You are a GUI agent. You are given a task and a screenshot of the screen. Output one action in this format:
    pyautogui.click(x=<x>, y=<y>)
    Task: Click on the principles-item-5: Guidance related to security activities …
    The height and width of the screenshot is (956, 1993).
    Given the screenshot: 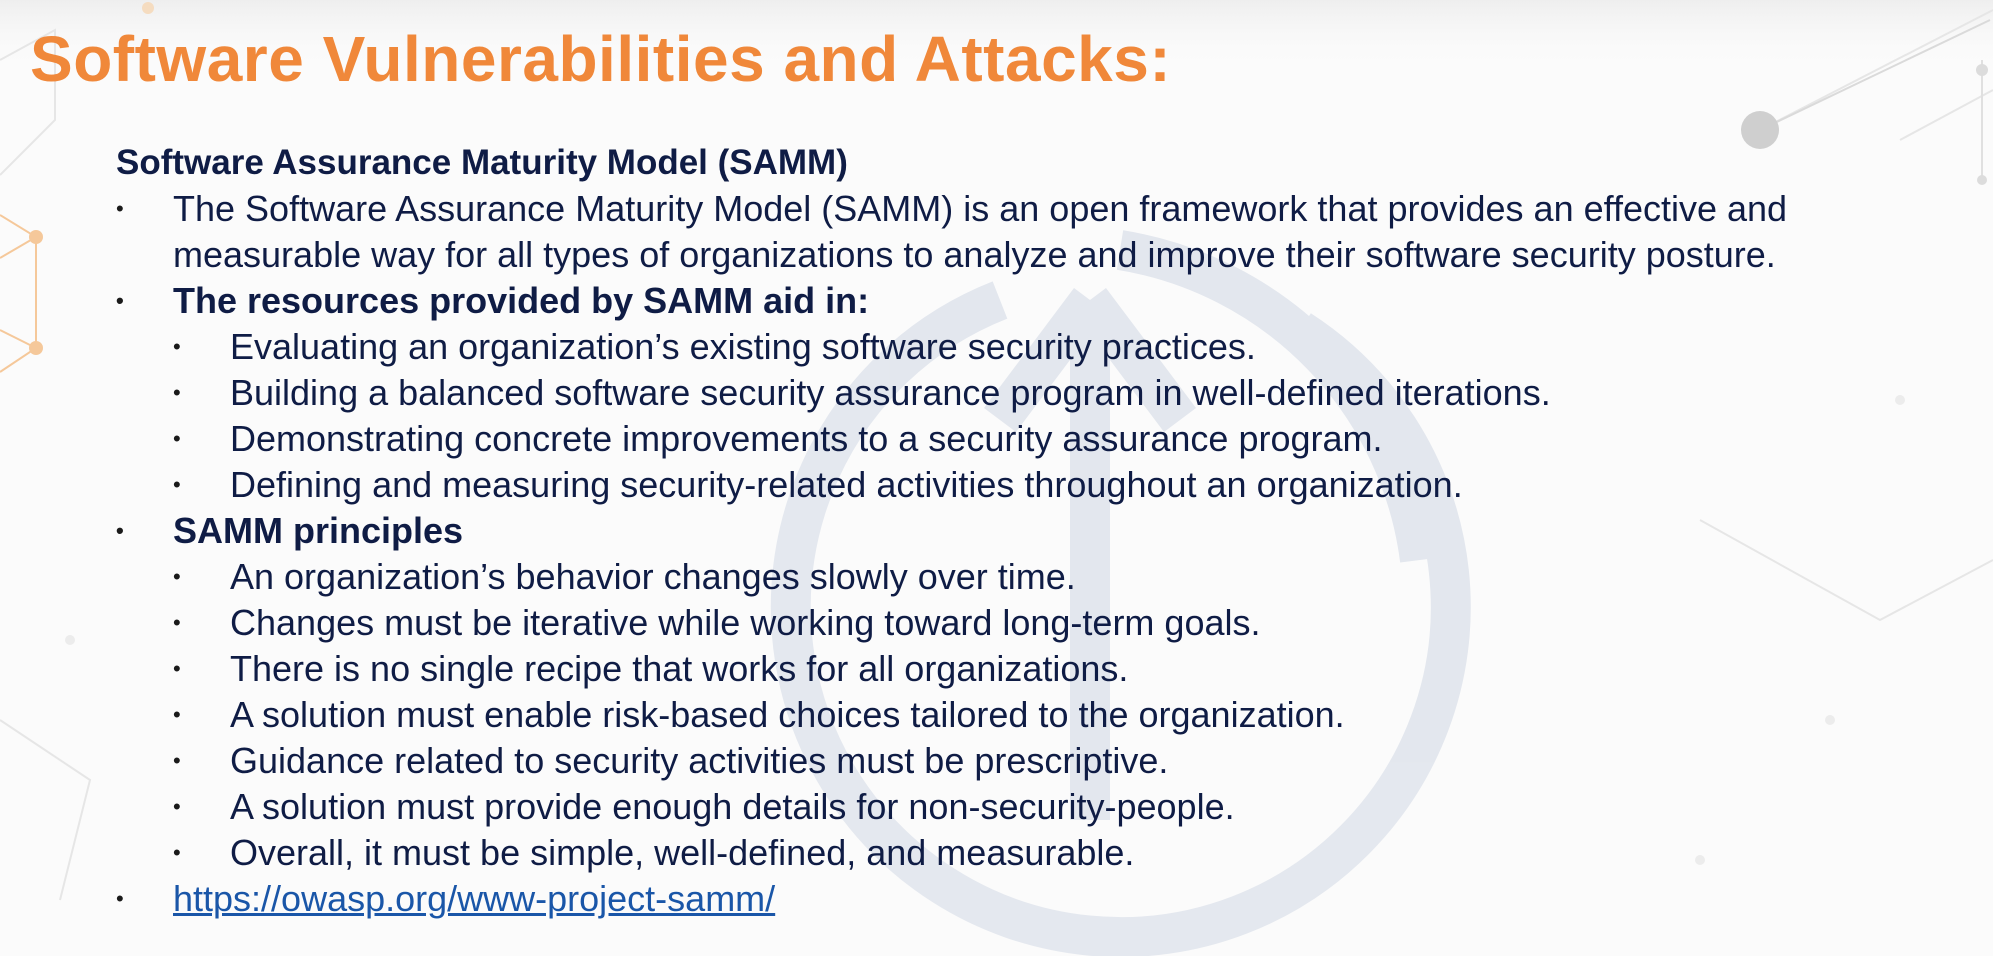 What is the action you would take?
    pyautogui.click(x=699, y=760)
    